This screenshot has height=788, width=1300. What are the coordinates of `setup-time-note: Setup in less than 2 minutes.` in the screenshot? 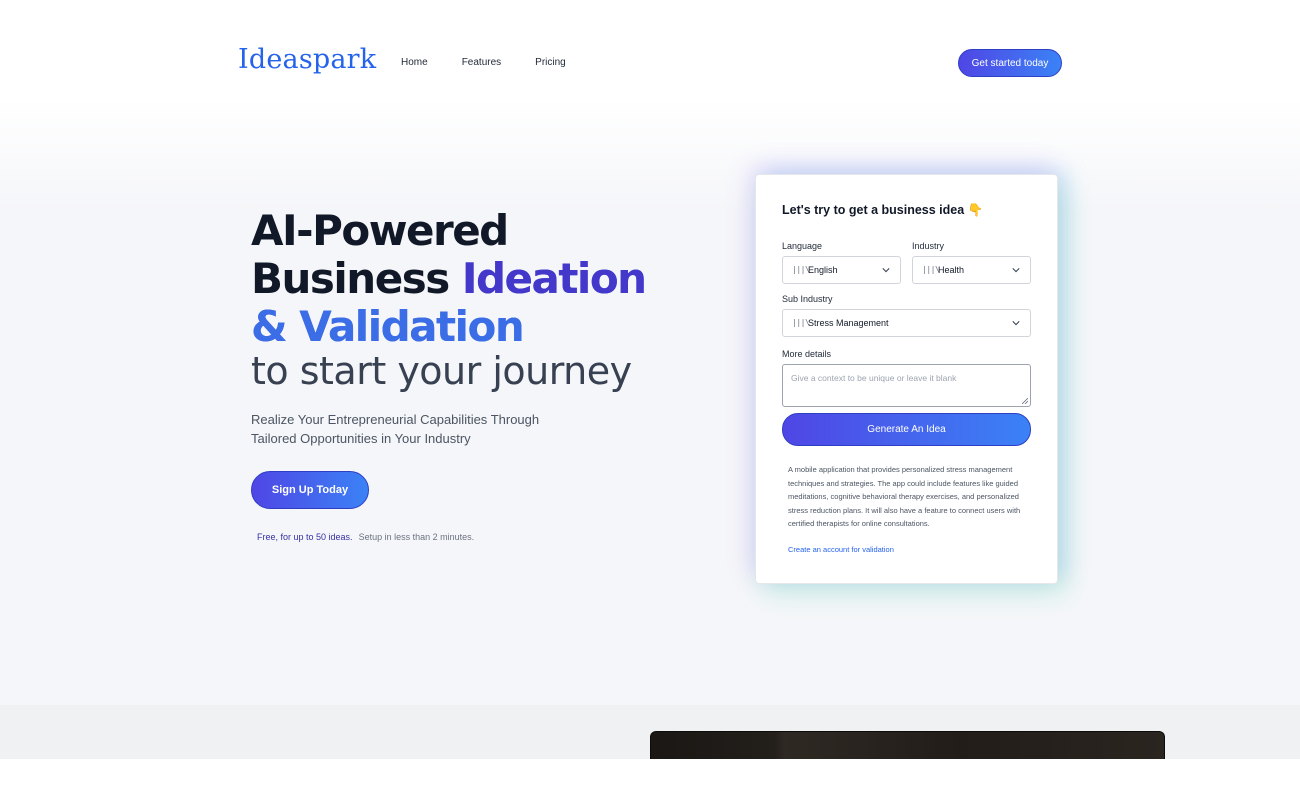 It's located at (416, 537).